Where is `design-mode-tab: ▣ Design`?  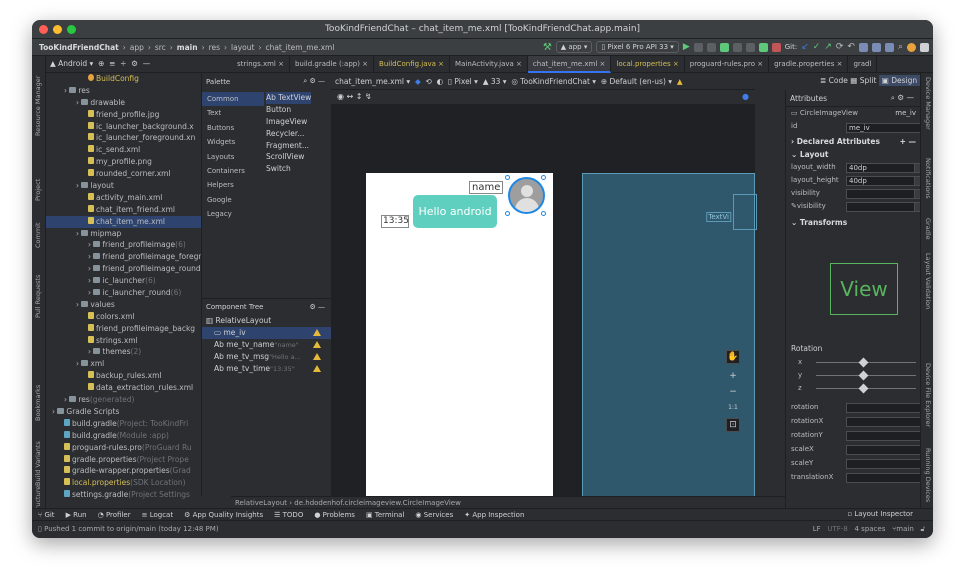 design-mode-tab: ▣ Design is located at coordinates (899, 80).